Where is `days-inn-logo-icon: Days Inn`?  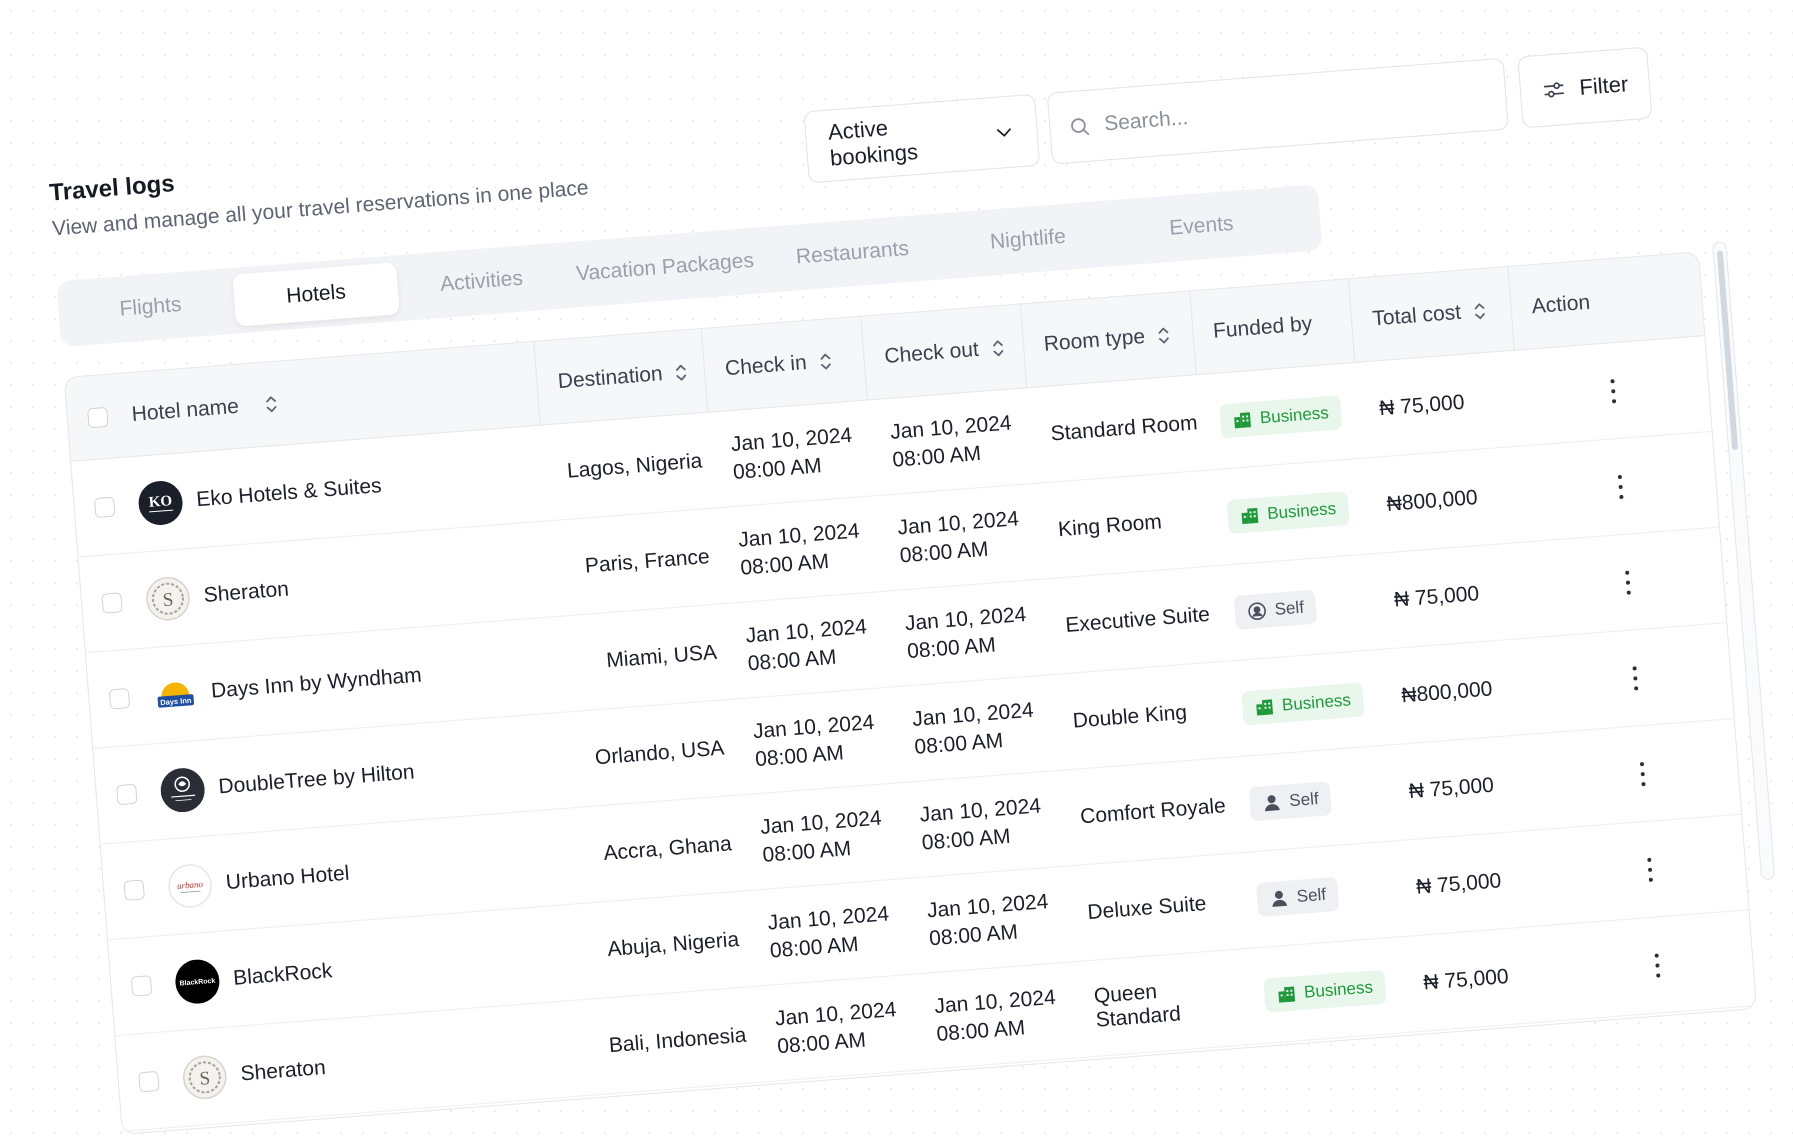
days-inn-logo-icon: Days Inn is located at coordinates (175, 693).